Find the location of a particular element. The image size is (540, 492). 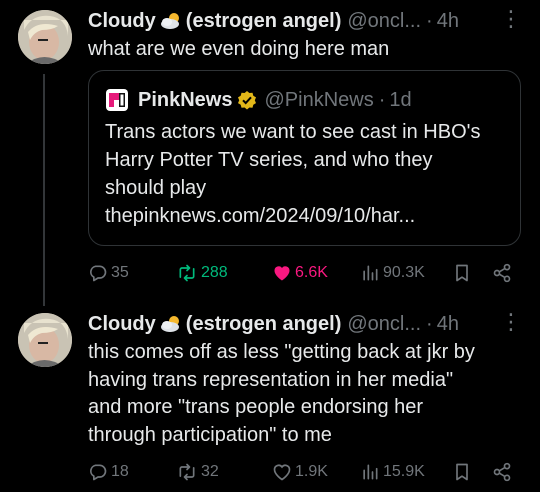

like-button: 1.9K is located at coordinates (300, 472).